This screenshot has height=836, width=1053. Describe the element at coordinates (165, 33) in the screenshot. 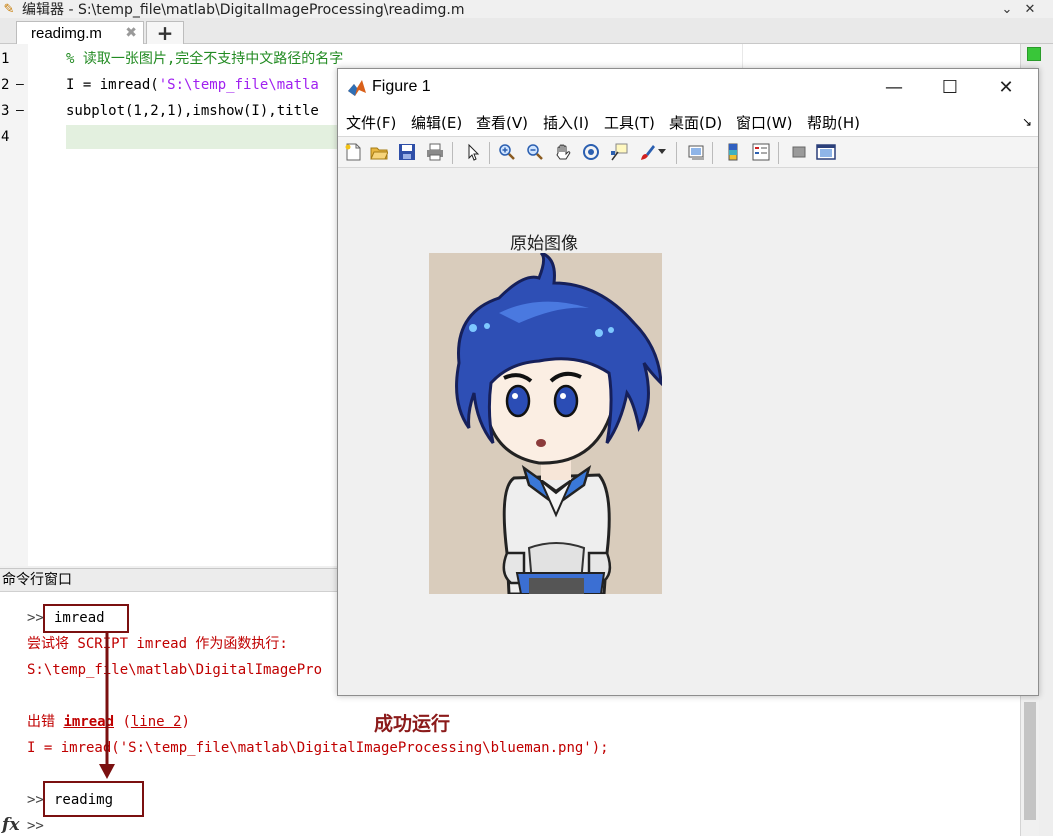

I see `add-tab-button: +` at that location.